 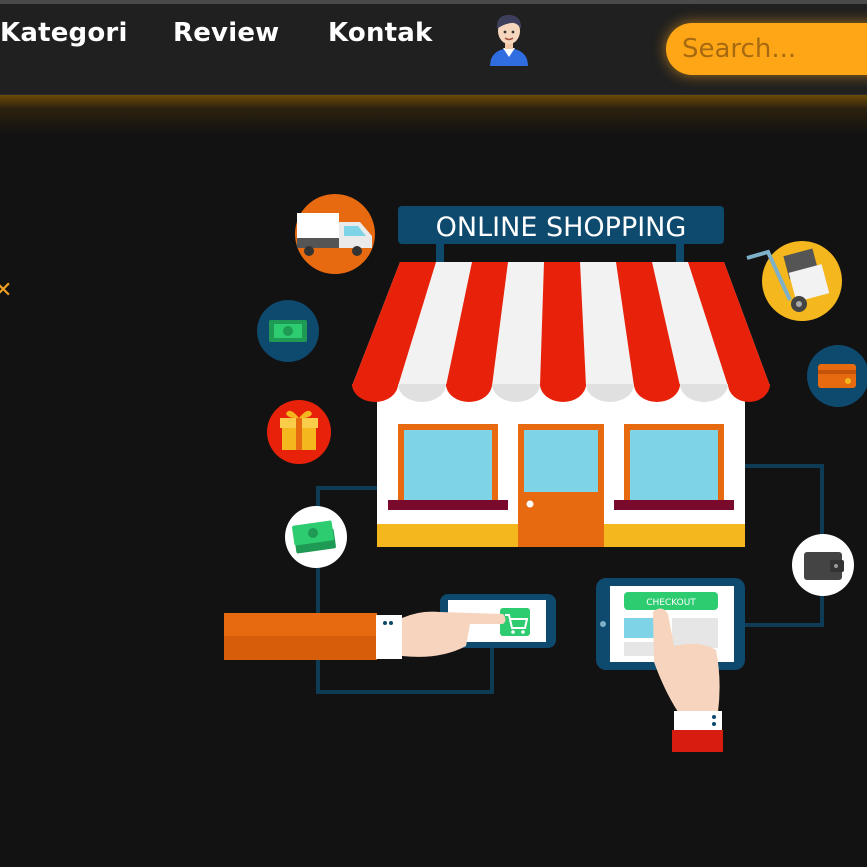 I want to click on hand-with-phone, so click(x=390, y=627).